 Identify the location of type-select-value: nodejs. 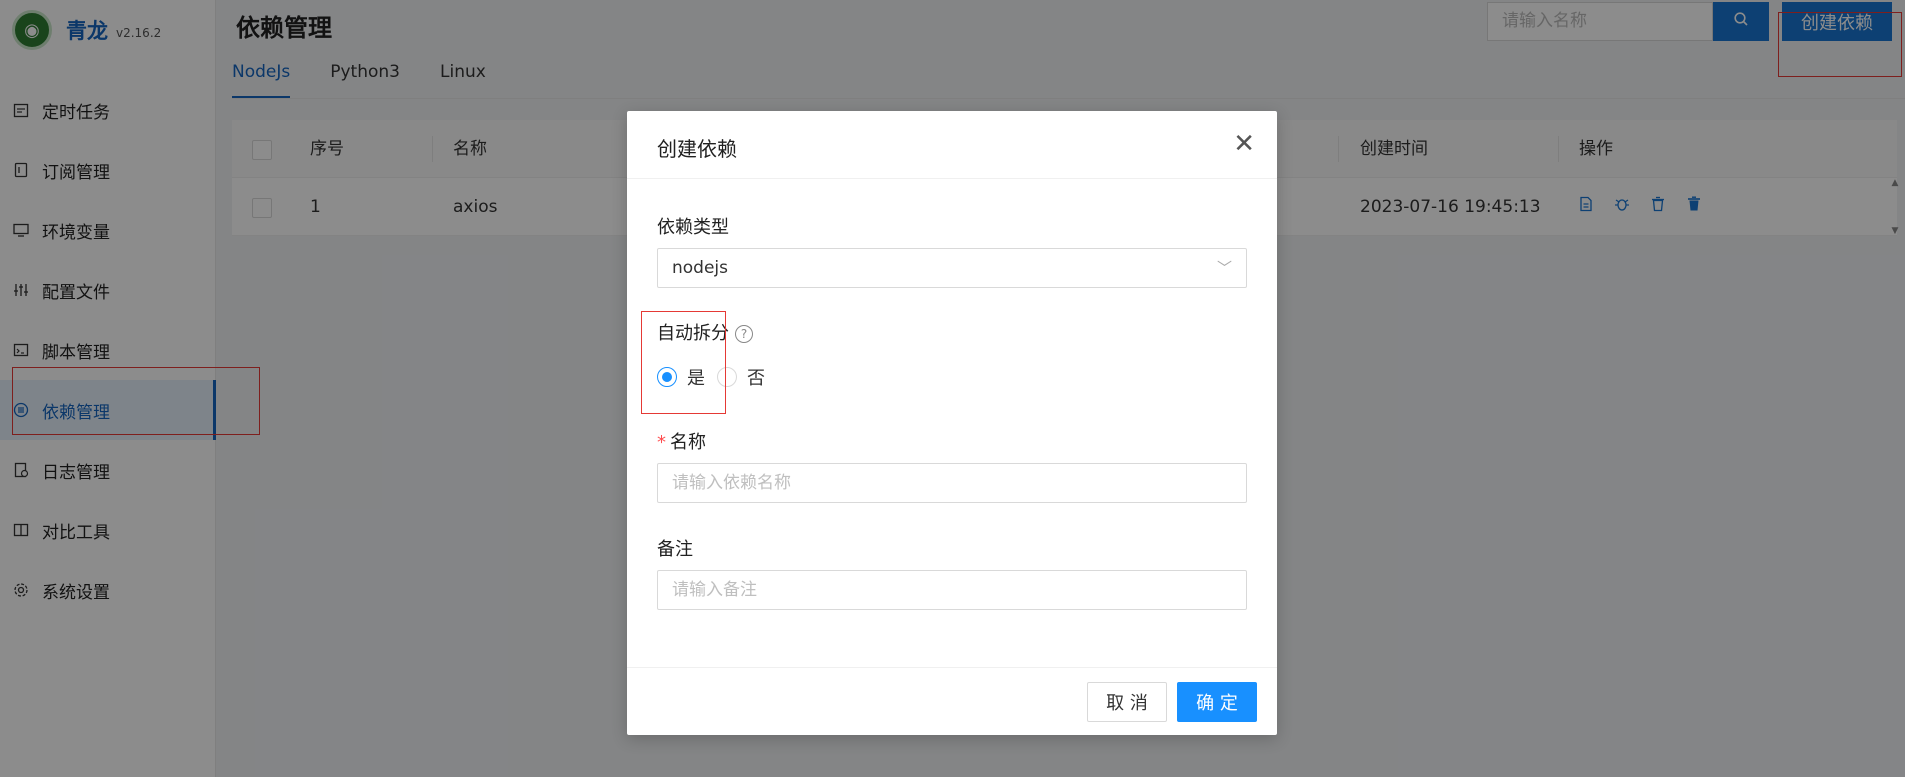
(700, 268).